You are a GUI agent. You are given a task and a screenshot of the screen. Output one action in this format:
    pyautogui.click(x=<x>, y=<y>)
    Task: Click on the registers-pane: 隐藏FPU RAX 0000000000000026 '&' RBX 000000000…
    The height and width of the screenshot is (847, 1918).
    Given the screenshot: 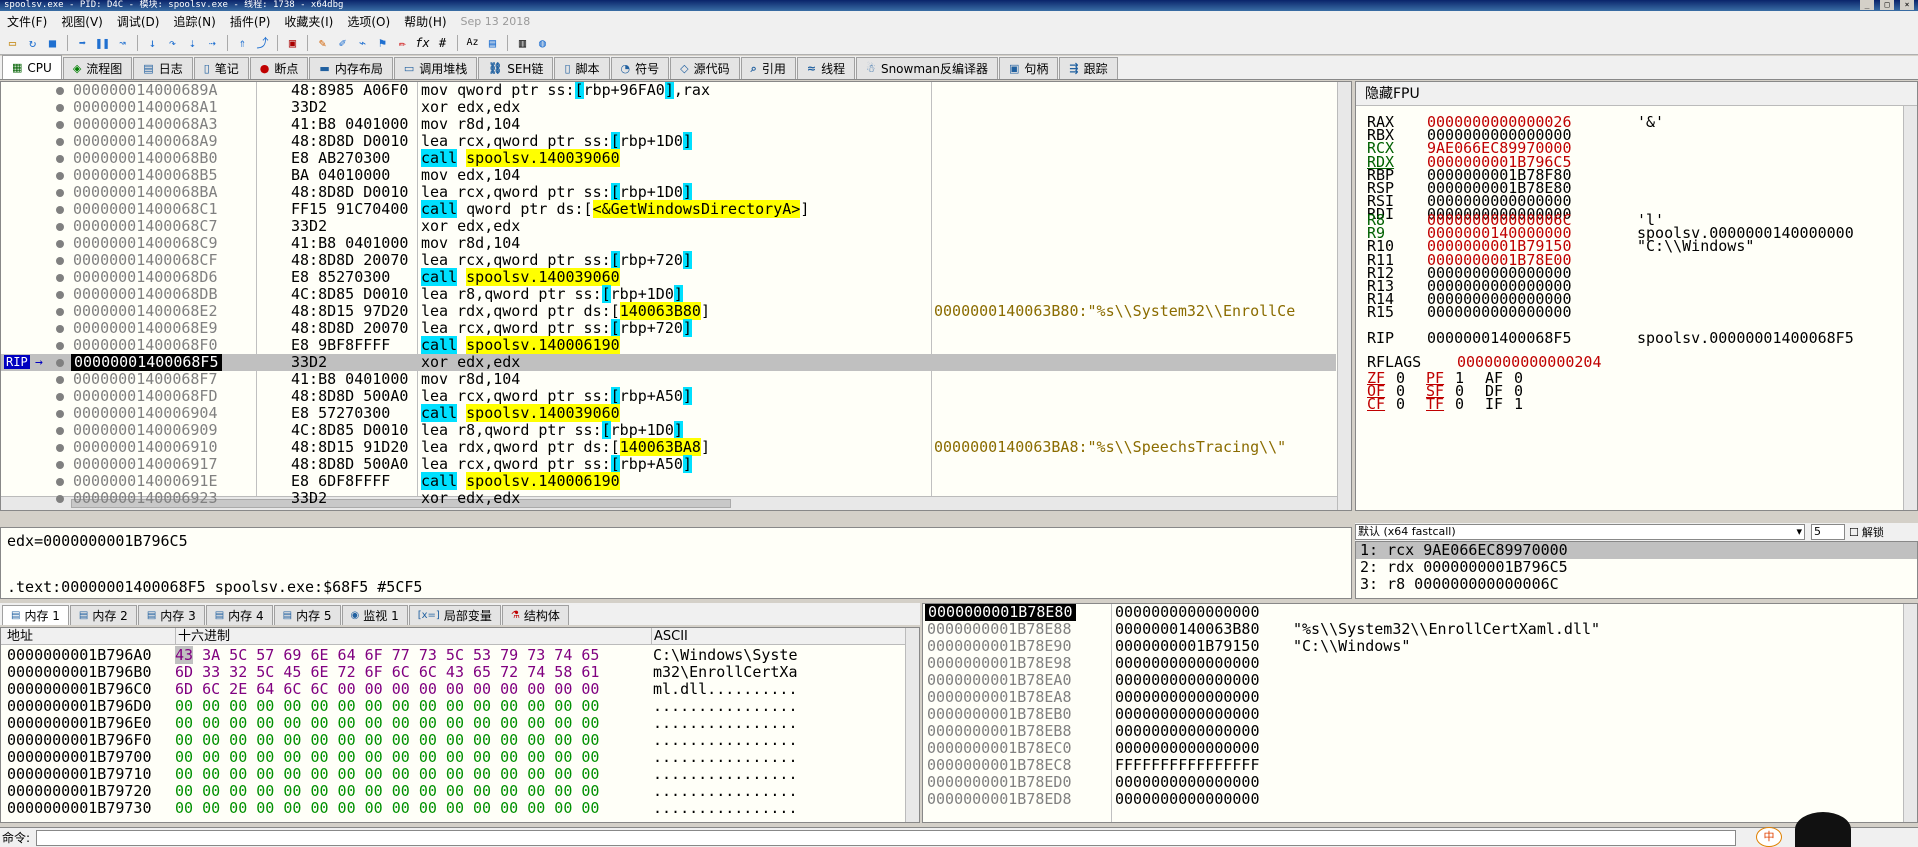 What is the action you would take?
    pyautogui.click(x=1636, y=296)
    